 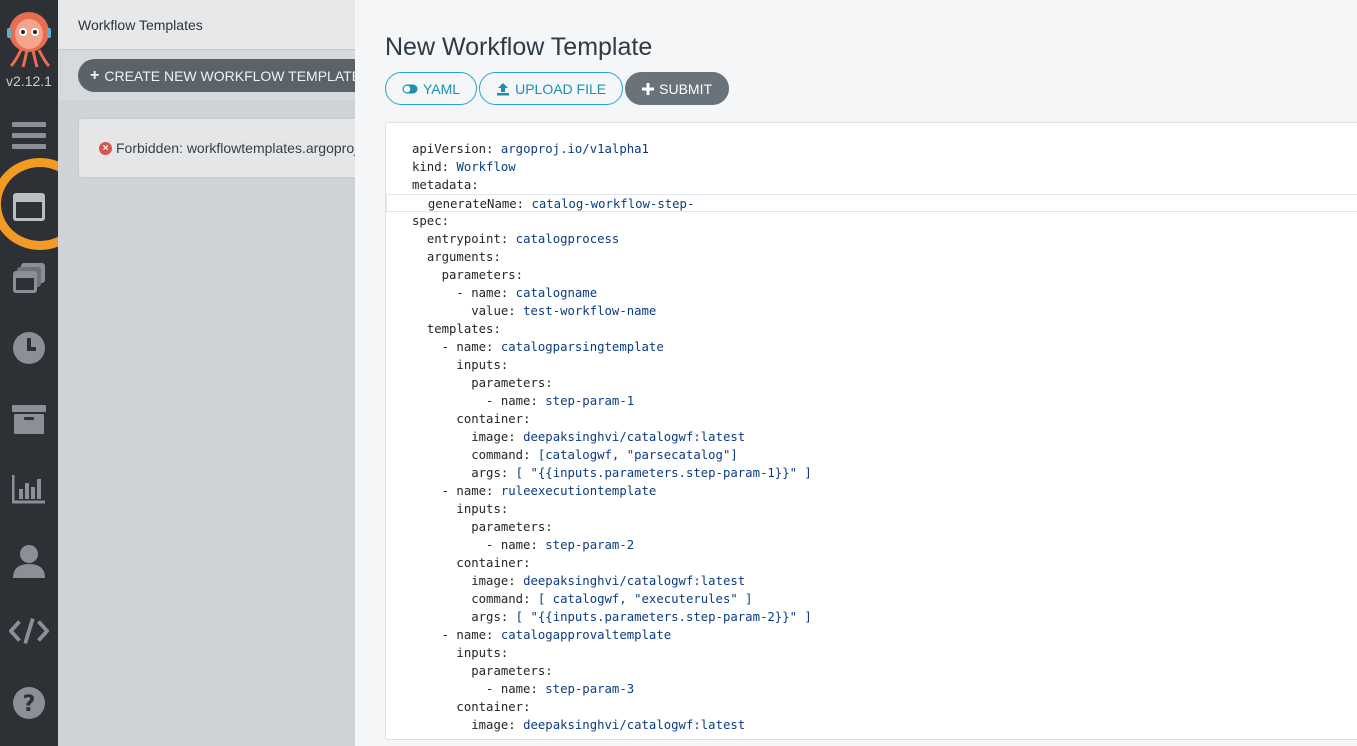 I want to click on editor-line: - name: catalogname, so click(x=871, y=293).